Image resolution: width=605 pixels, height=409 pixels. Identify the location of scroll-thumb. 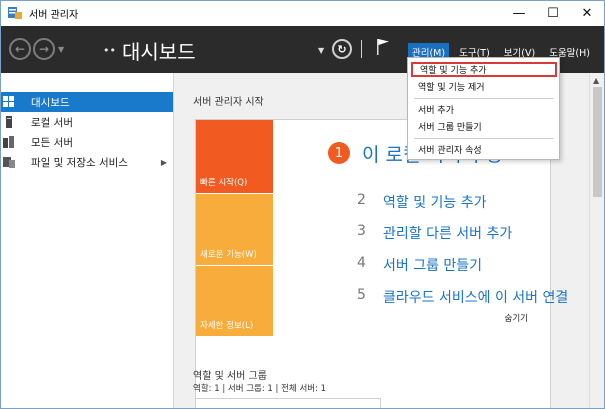
(597, 142).